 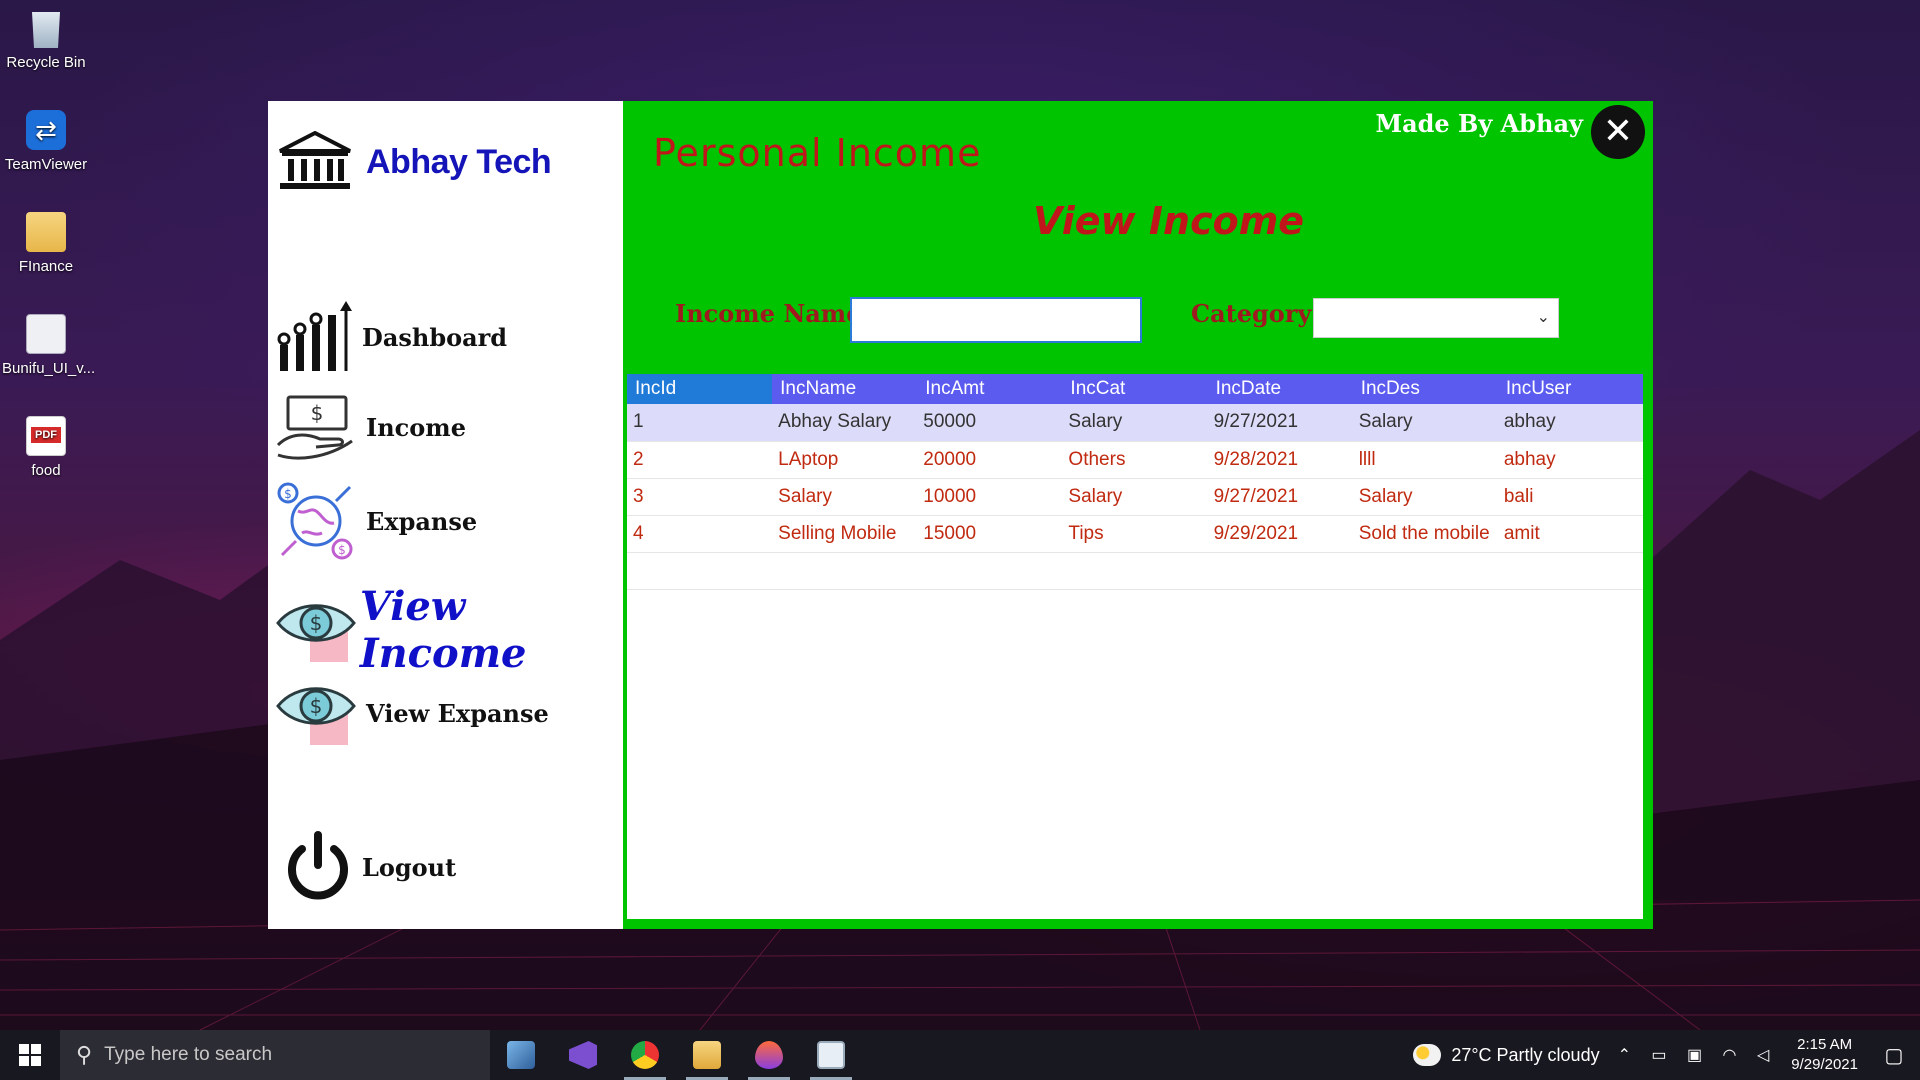 What do you see at coordinates (1570, 534) in the screenshot?
I see `table-cell: amit` at bounding box center [1570, 534].